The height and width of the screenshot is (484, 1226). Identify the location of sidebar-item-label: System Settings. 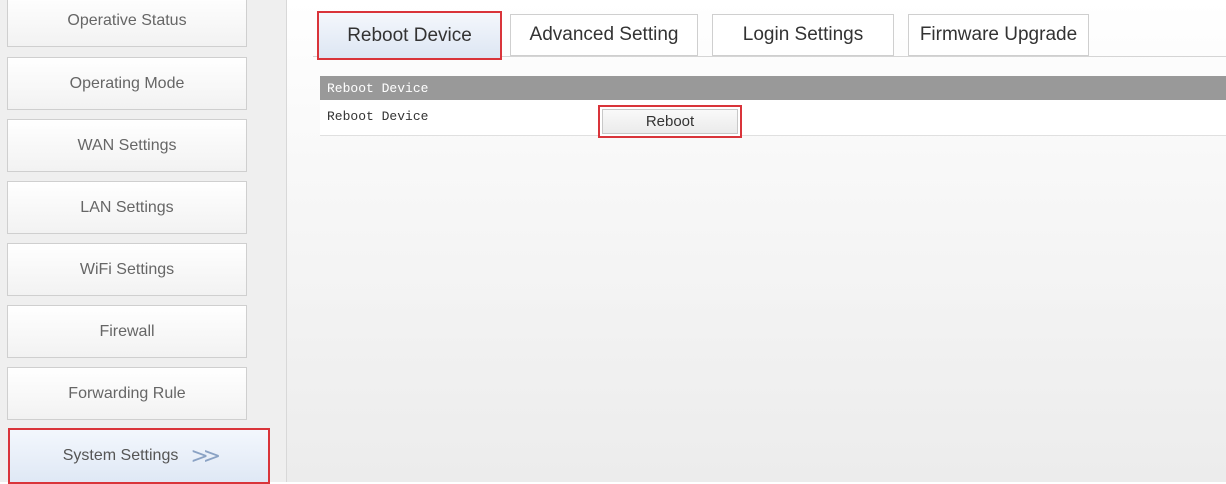
(120, 455).